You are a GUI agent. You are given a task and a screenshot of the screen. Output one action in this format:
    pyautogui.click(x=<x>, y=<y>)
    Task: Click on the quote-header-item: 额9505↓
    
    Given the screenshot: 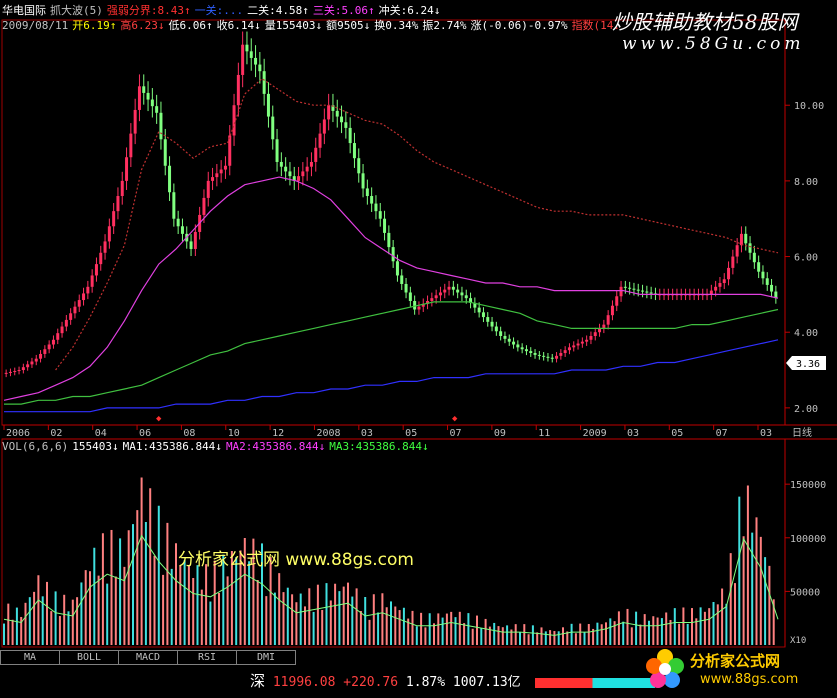 What is the action you would take?
    pyautogui.click(x=348, y=25)
    